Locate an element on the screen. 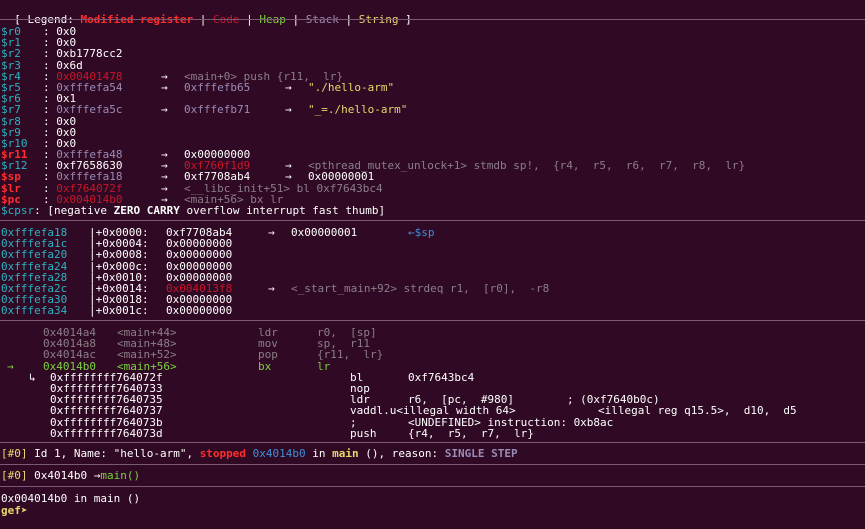 Image resolution: width=865 pixels, height=529 pixels. divider-output is located at coordinates (432, 486).